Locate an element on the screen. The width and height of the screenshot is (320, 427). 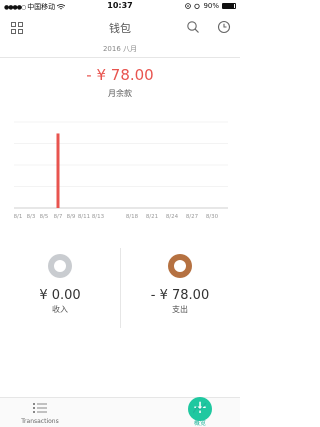
chart-bar is located at coordinates (58, 170).